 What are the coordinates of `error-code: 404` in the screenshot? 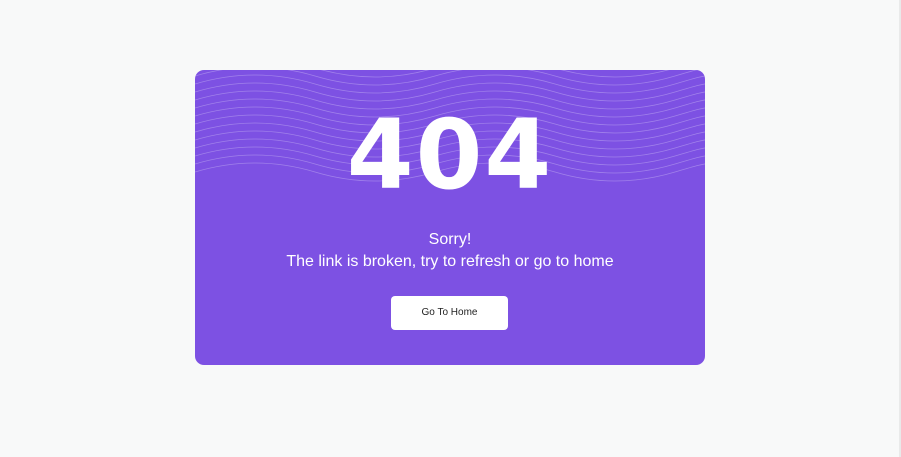 It's located at (450, 155).